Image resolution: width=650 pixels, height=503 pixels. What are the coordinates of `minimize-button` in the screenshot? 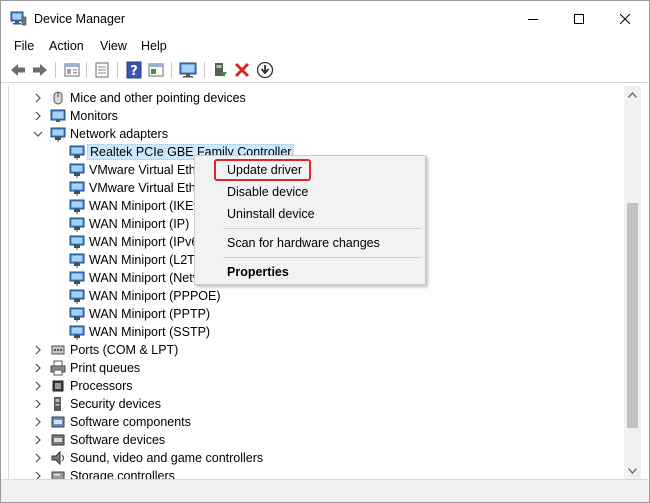 It's located at (533, 18).